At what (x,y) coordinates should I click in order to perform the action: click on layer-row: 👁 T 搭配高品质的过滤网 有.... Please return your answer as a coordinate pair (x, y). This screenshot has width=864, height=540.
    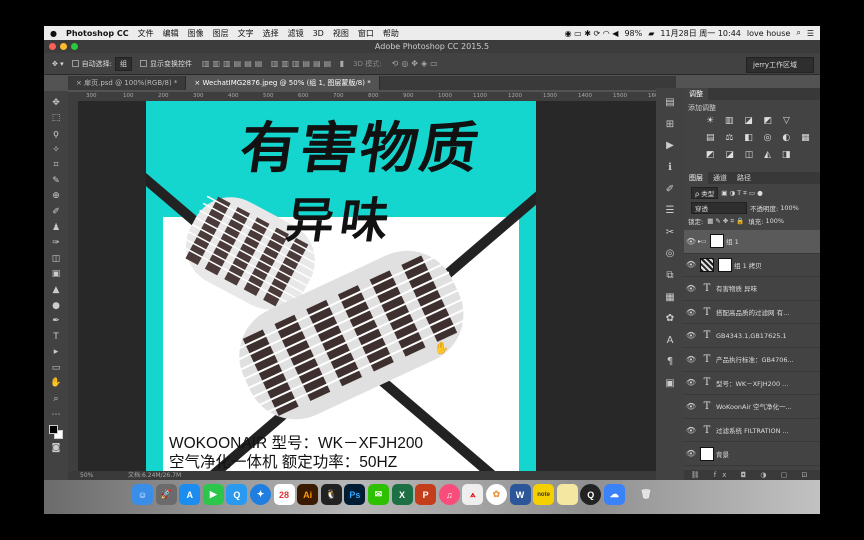
    Looking at the image, I should click on (752, 313).